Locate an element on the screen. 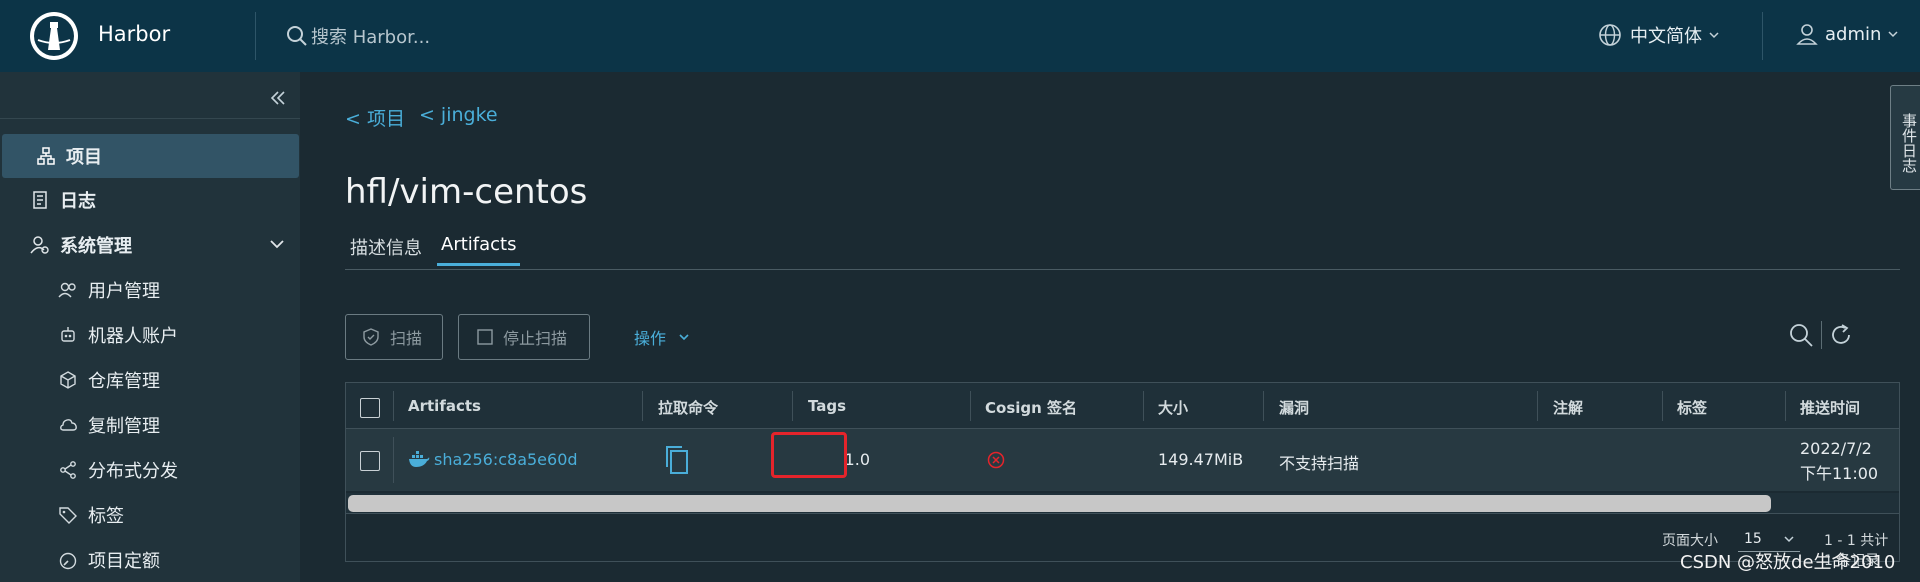 The width and height of the screenshot is (1920, 582). sidebar-item-label: 机器人账户 is located at coordinates (133, 336).